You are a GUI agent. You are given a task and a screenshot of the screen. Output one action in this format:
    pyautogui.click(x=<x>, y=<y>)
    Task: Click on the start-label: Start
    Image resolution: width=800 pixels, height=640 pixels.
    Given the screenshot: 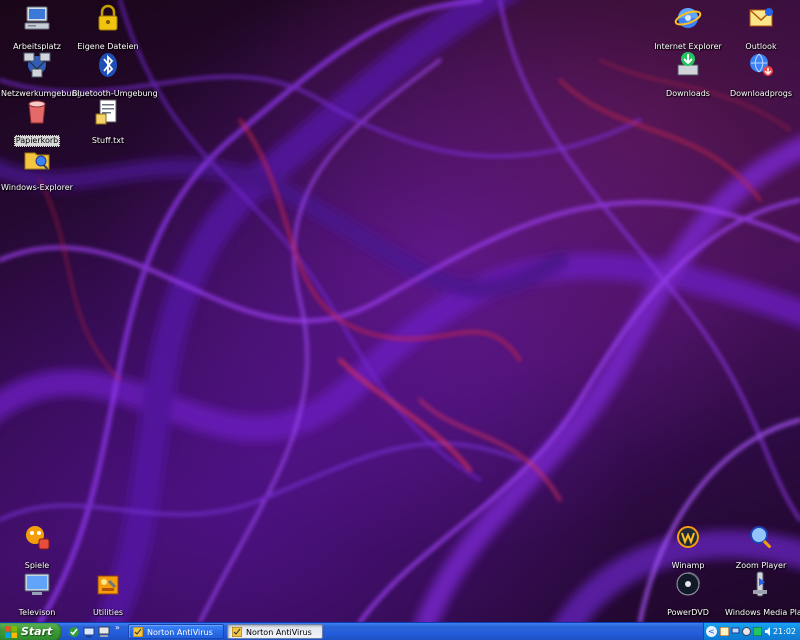 What is the action you would take?
    pyautogui.click(x=37, y=631)
    